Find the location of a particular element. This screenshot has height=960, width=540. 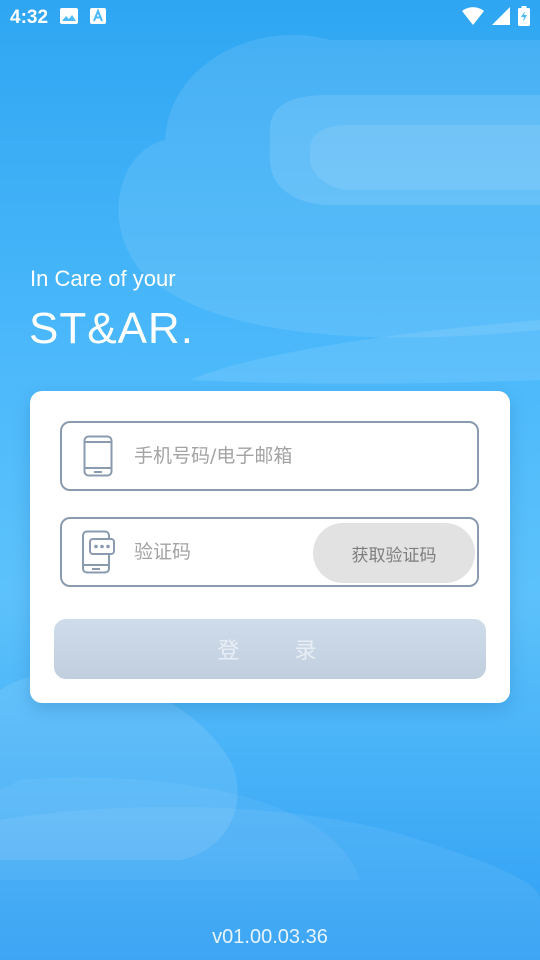

signal-icon is located at coordinates (501, 18).